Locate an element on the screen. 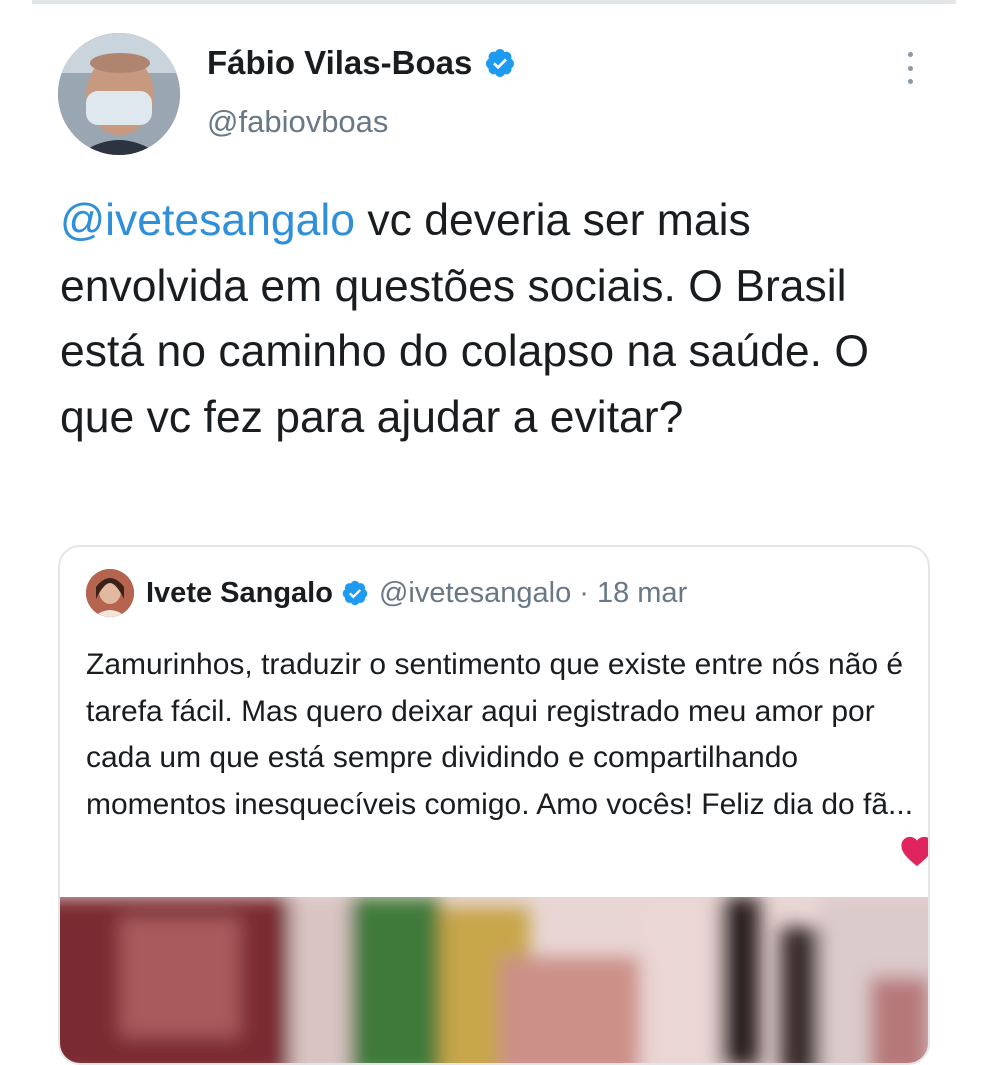 Image resolution: width=984 pixels, height=1065 pixels. heart-emoji-icon is located at coordinates (914, 851).